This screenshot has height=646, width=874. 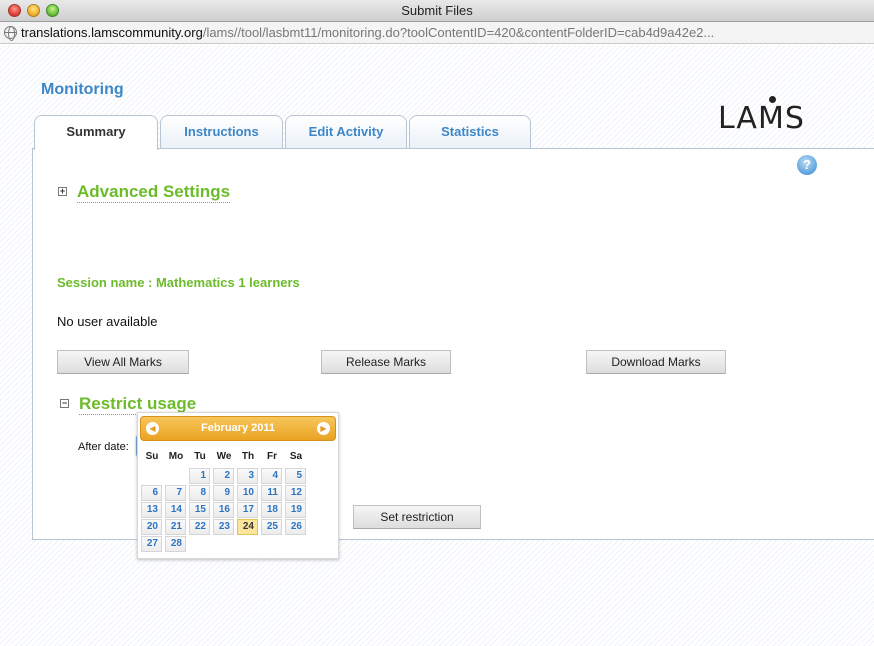 What do you see at coordinates (223, 527) in the screenshot?
I see `calendar-day: 23` at bounding box center [223, 527].